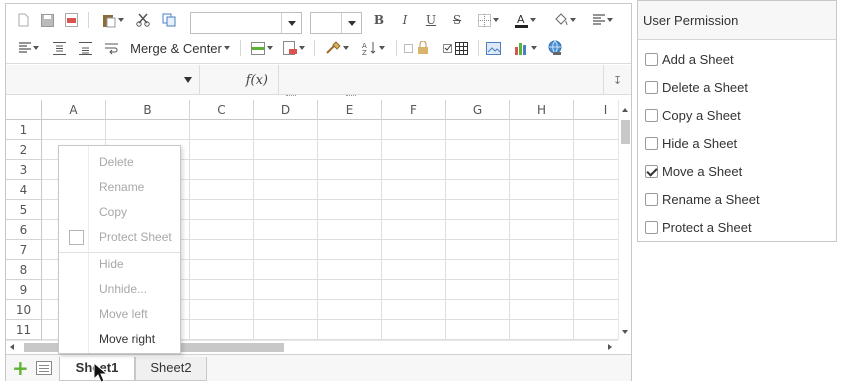 The height and width of the screenshot is (384, 842). What do you see at coordinates (24, 330) in the screenshot?
I see `row-header-11: 11` at bounding box center [24, 330].